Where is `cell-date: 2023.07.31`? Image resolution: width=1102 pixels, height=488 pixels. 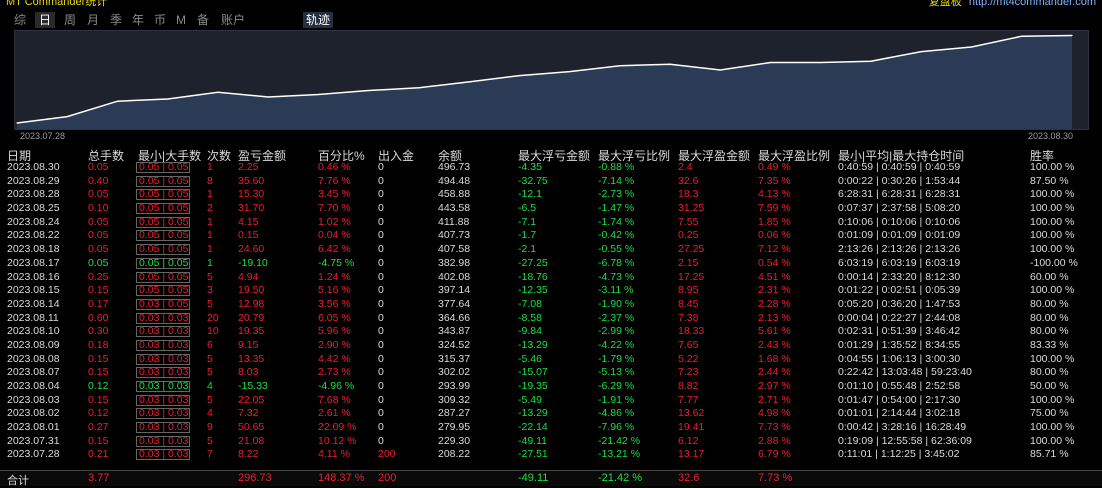
cell-date: 2023.07.31 is located at coordinates (33, 440).